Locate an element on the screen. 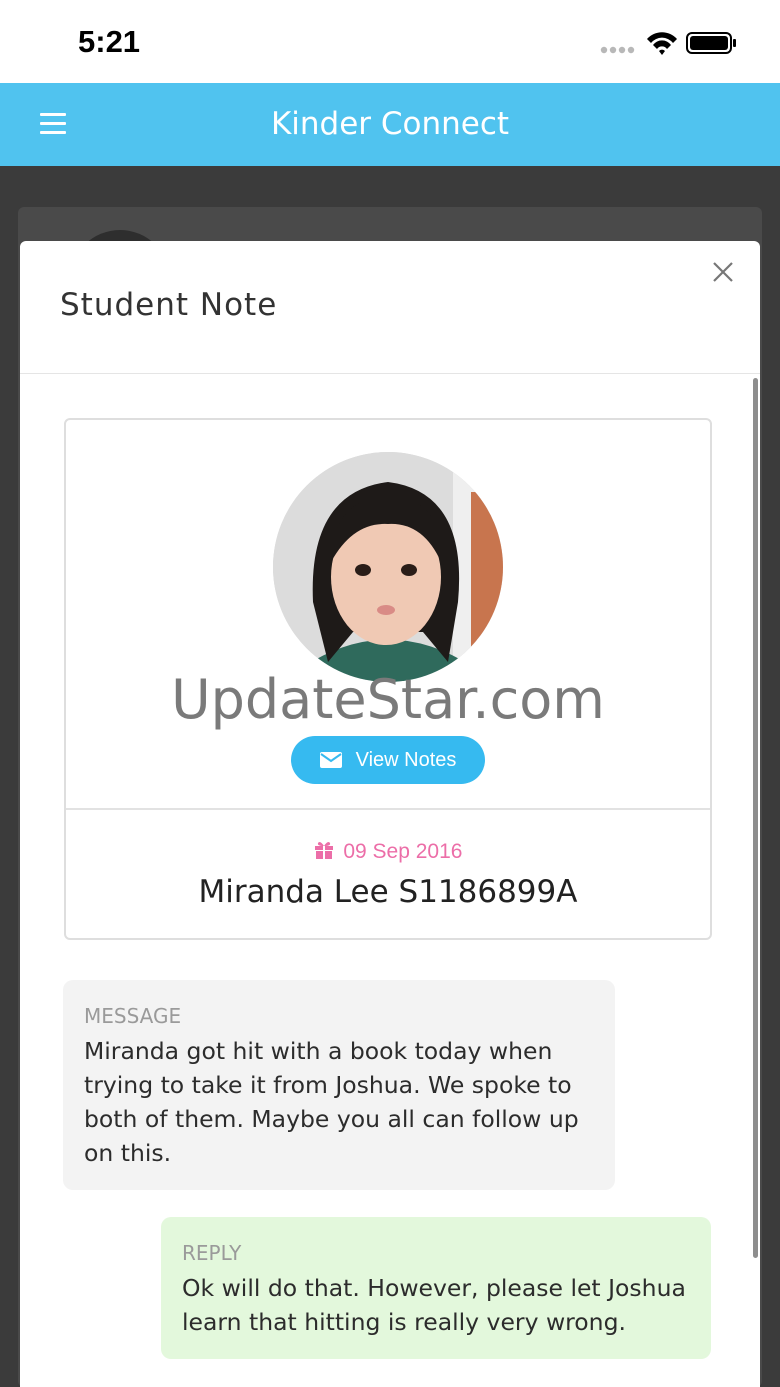 The width and height of the screenshot is (780, 1387). card-divider is located at coordinates (388, 809).